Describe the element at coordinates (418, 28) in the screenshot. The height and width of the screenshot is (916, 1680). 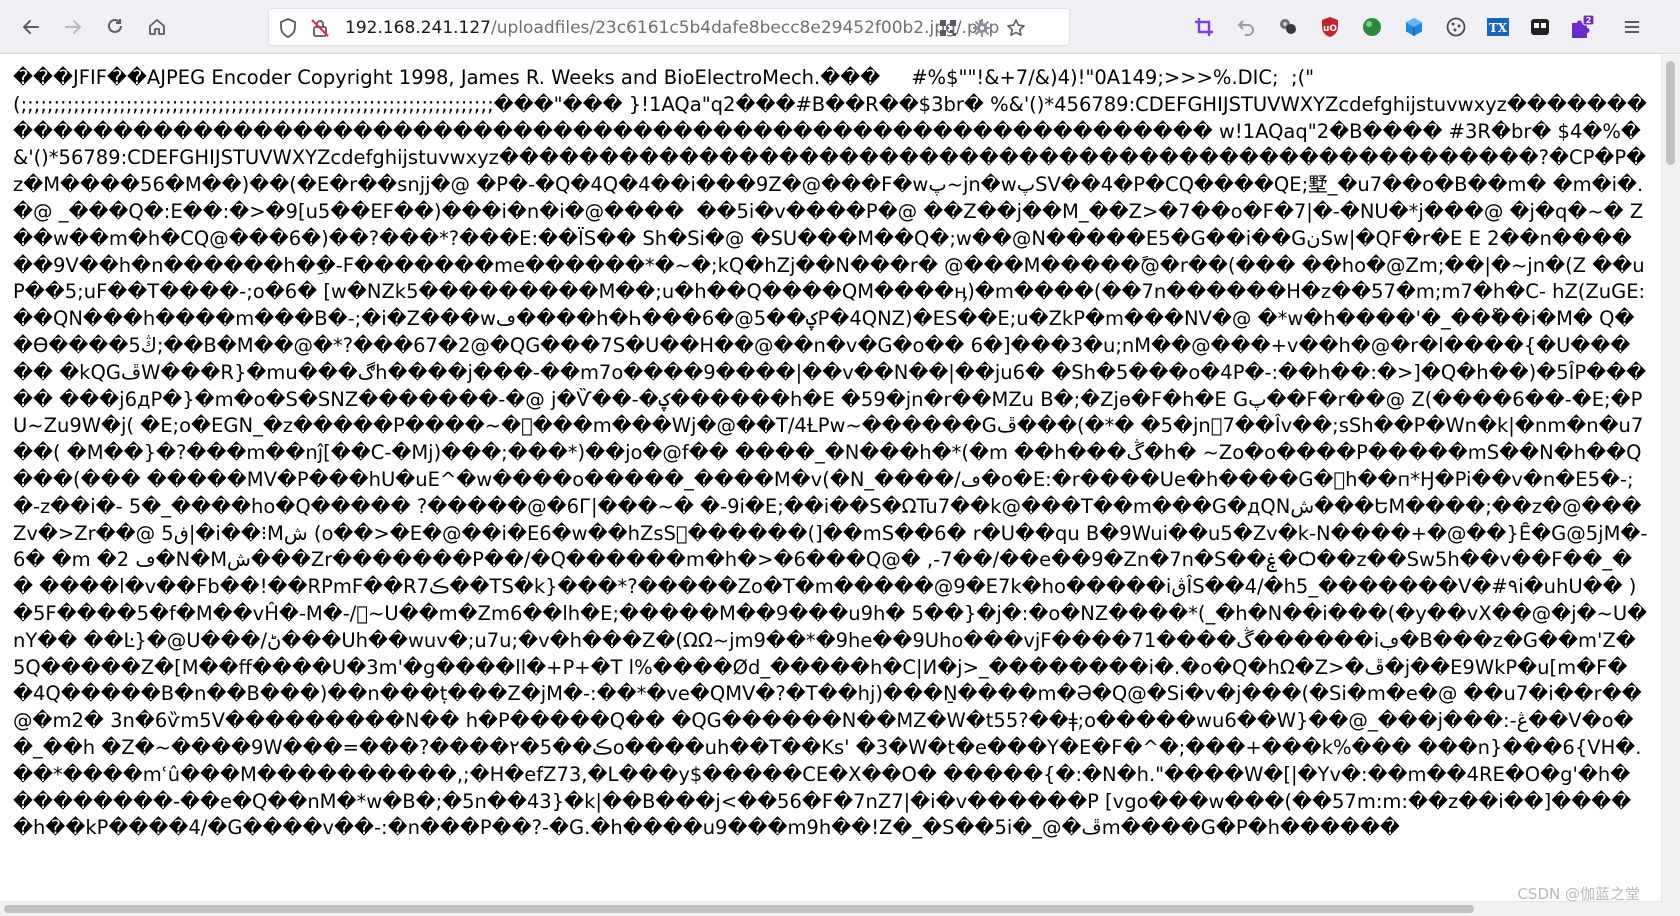
I see `url-host: 192.168.241.127` at that location.